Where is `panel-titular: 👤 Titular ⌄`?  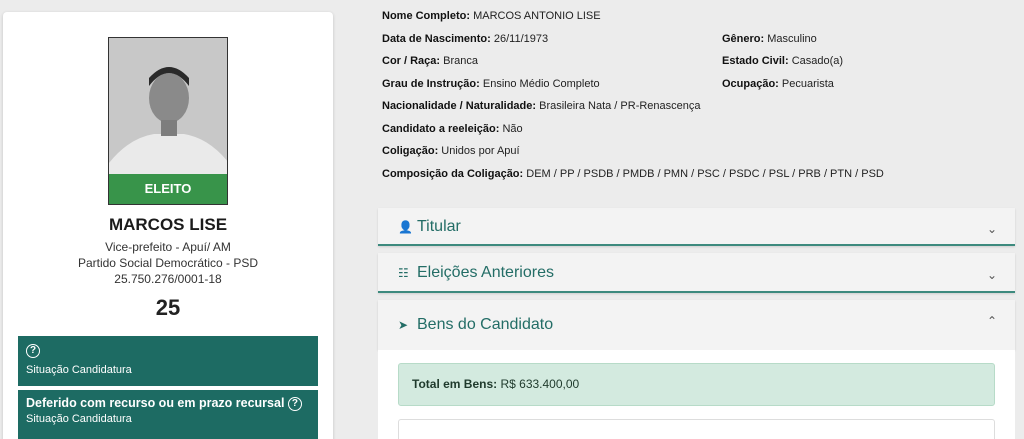 panel-titular: 👤 Titular ⌄ is located at coordinates (696, 227).